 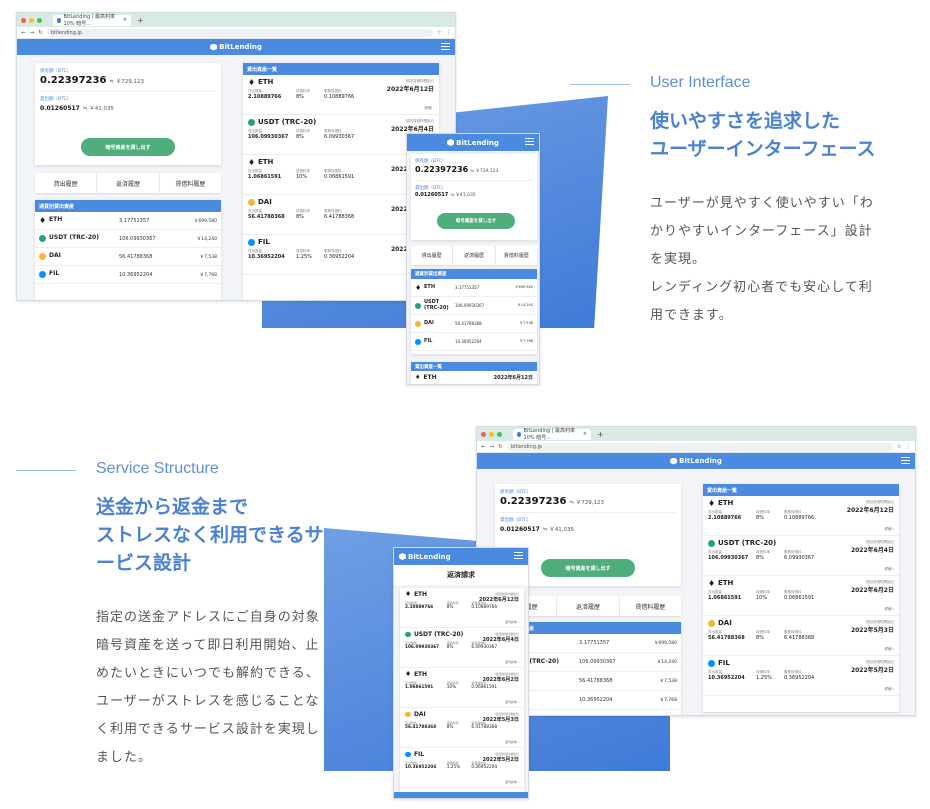 I want to click on app-header: BitLending, so click(x=473, y=142).